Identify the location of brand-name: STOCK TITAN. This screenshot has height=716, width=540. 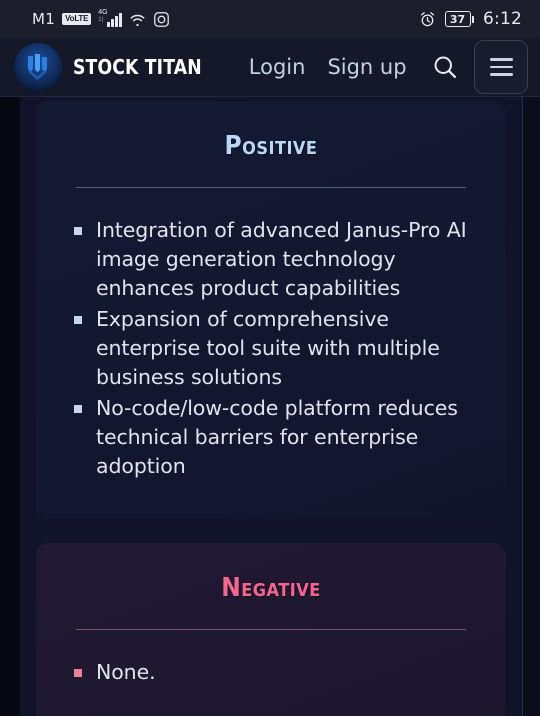
(137, 67).